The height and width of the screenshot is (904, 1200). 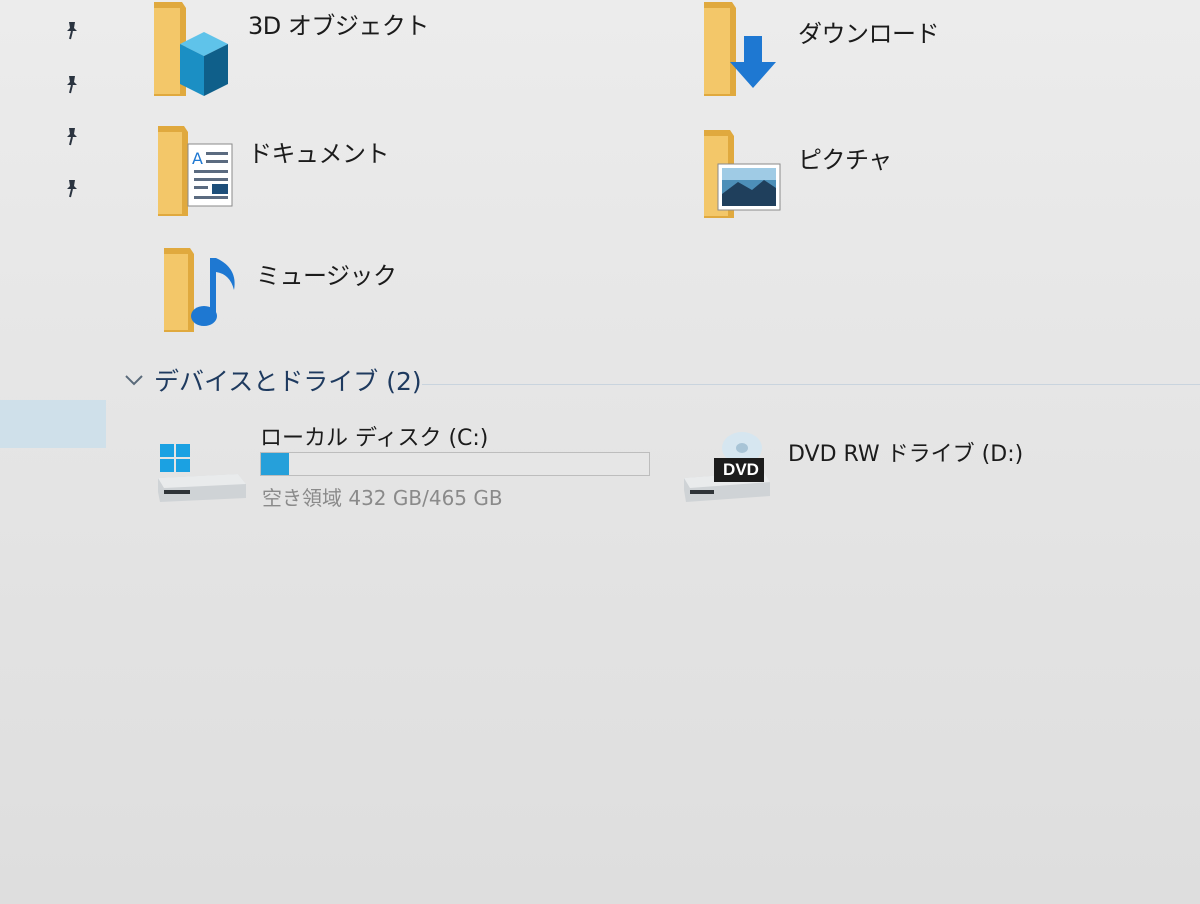 I want to click on folder-label: ピクチャ, so click(x=845, y=160).